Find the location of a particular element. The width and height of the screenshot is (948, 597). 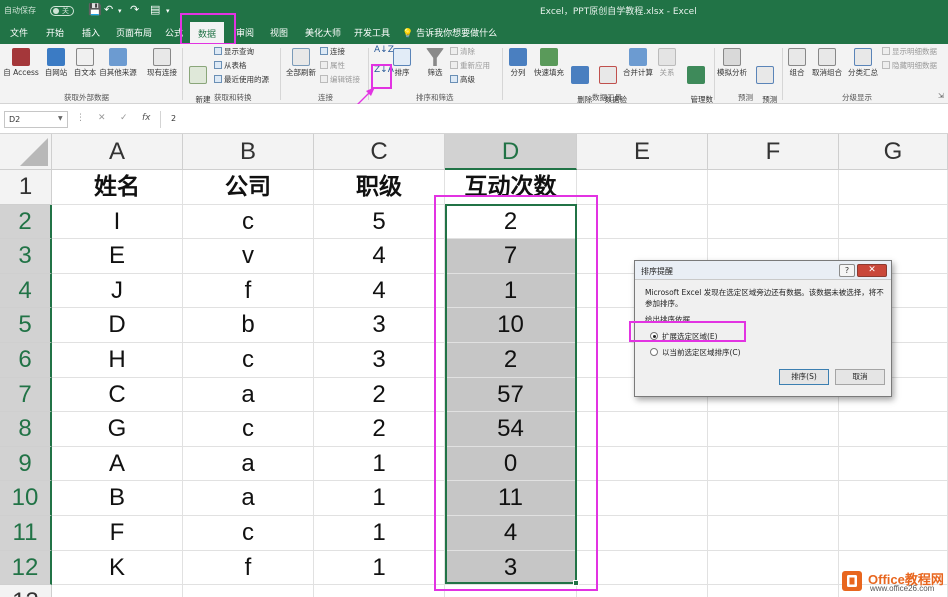

advanced-filter-button: 高级 is located at coordinates (462, 79).